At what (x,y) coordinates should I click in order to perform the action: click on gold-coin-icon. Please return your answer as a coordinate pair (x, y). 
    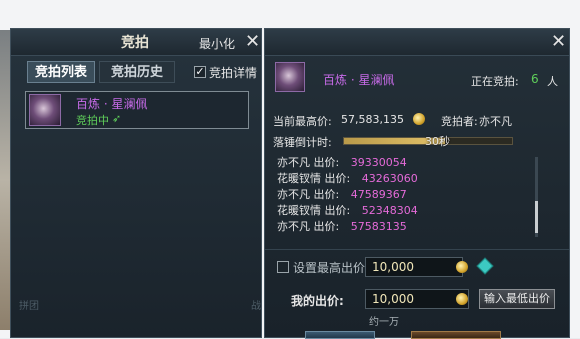
    Looking at the image, I should click on (419, 119).